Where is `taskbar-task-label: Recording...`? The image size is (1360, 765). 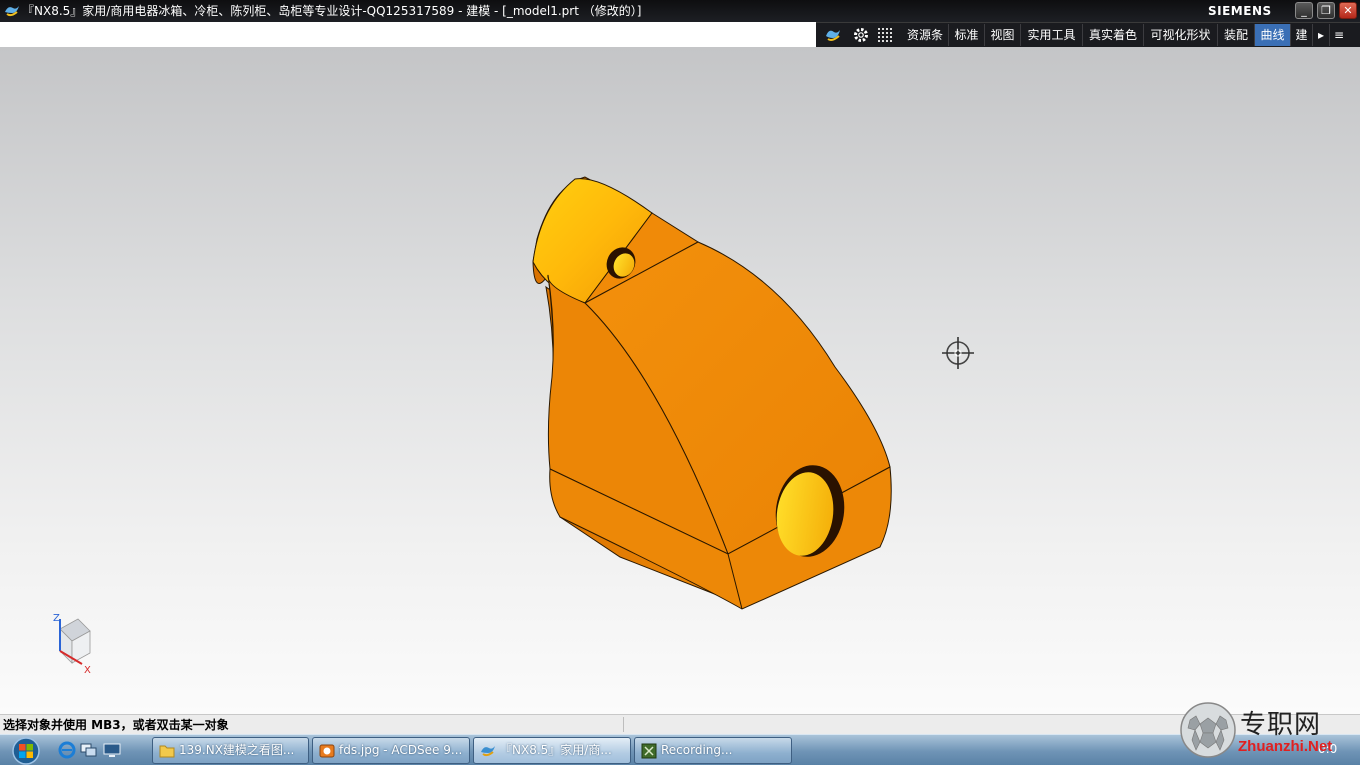 taskbar-task-label: Recording... is located at coordinates (697, 750).